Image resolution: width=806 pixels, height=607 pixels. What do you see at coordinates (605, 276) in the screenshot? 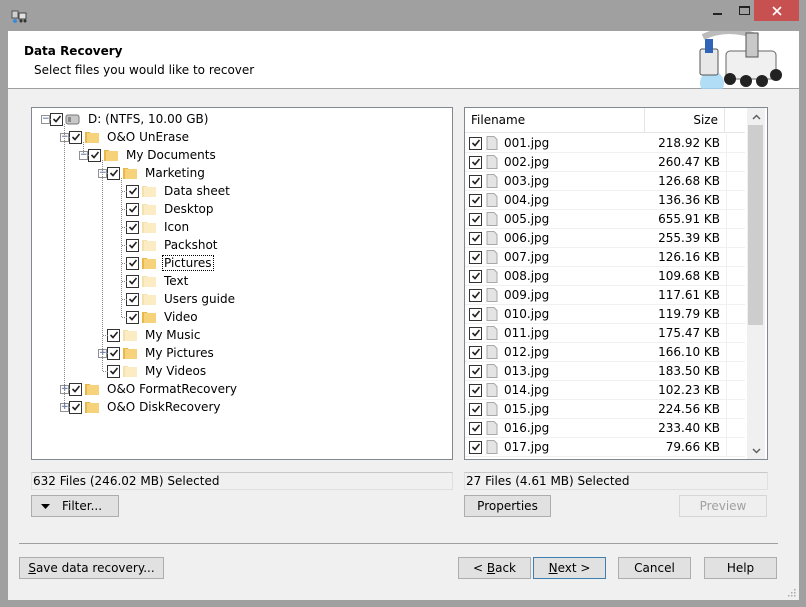
I see `file-row: 008.jpg 109.68 KB` at bounding box center [605, 276].